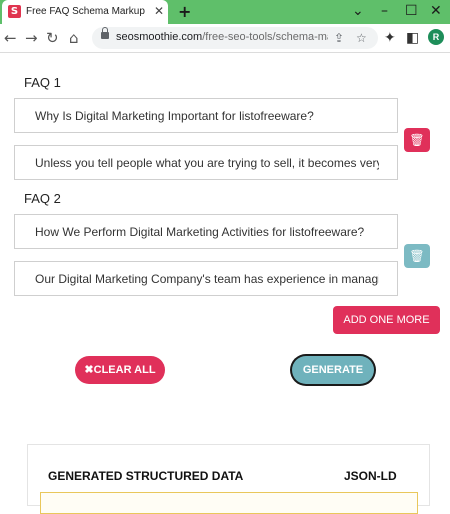 This screenshot has width=450, height=514. Describe the element at coordinates (436, 37) in the screenshot. I see `profile-avatar: R` at that location.